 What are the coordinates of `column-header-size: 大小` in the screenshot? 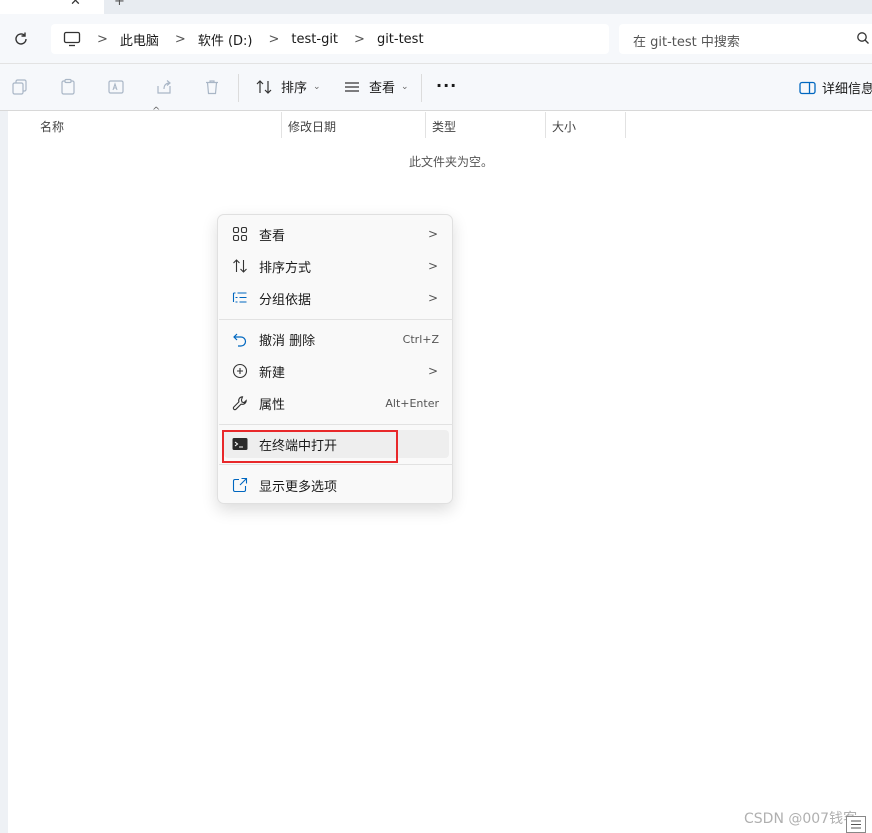 It's located at (564, 126).